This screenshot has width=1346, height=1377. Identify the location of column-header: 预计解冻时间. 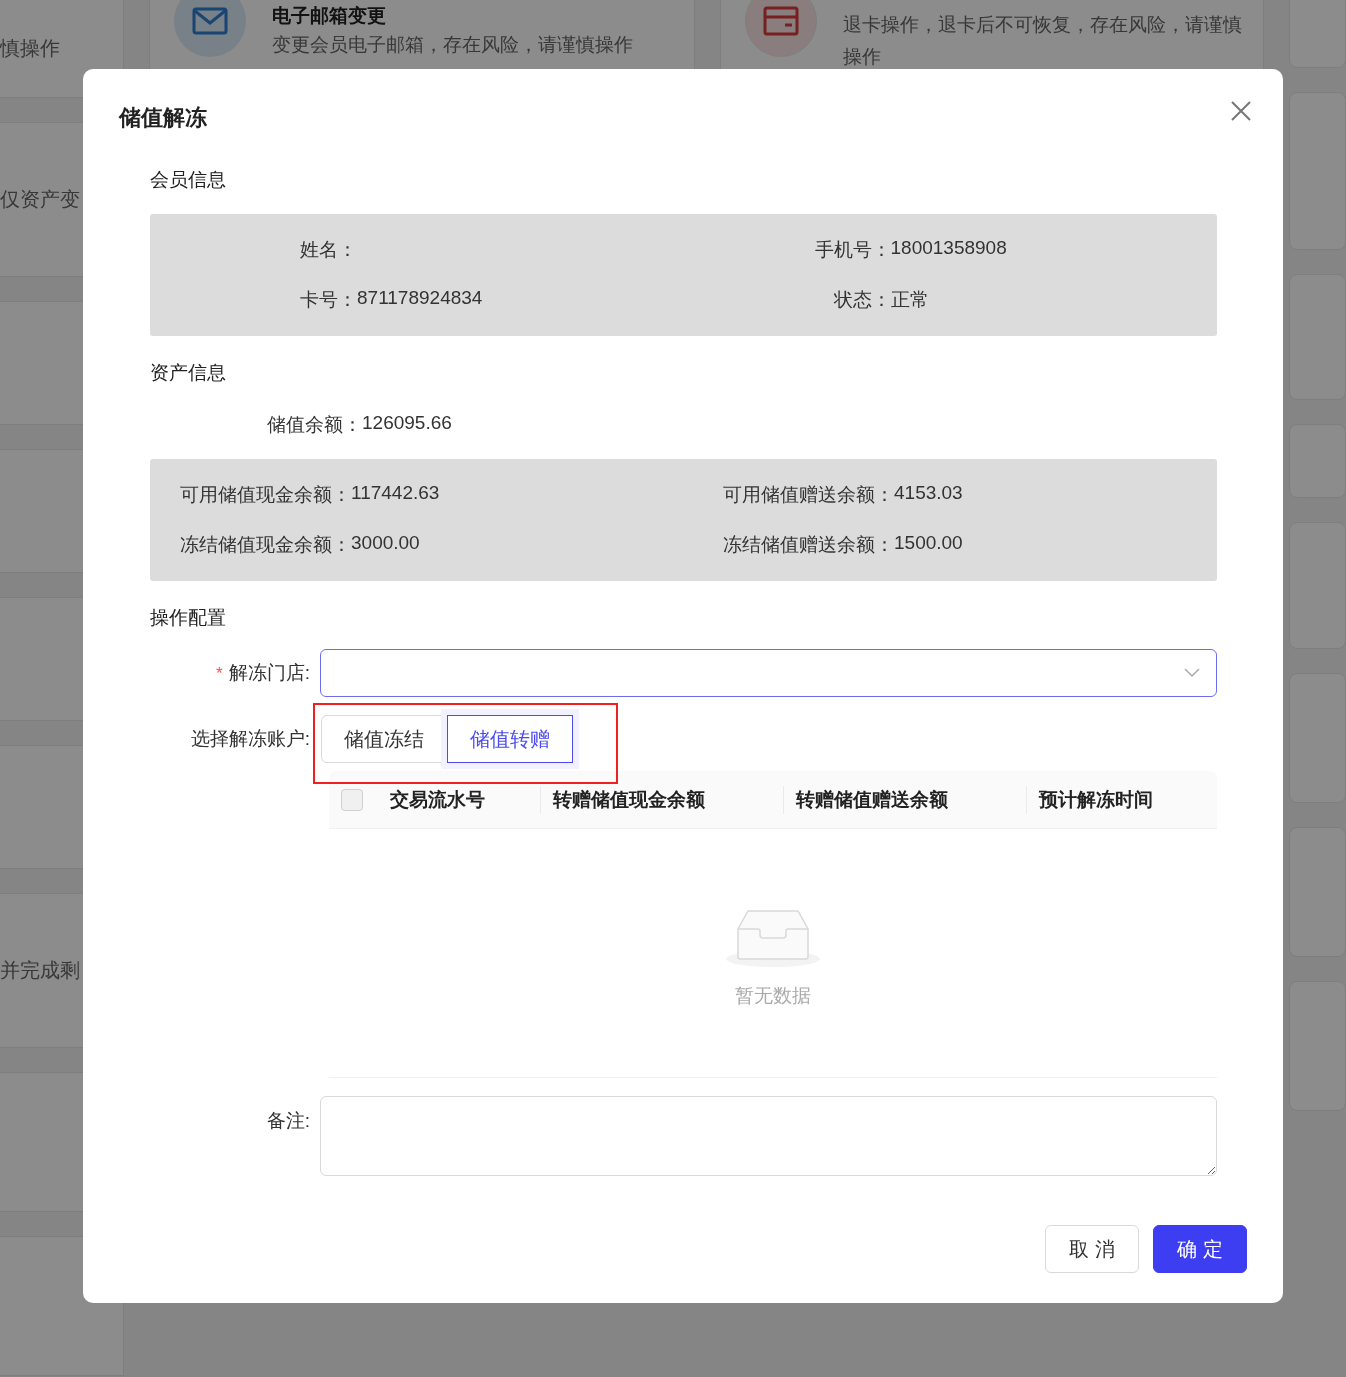
(1096, 799).